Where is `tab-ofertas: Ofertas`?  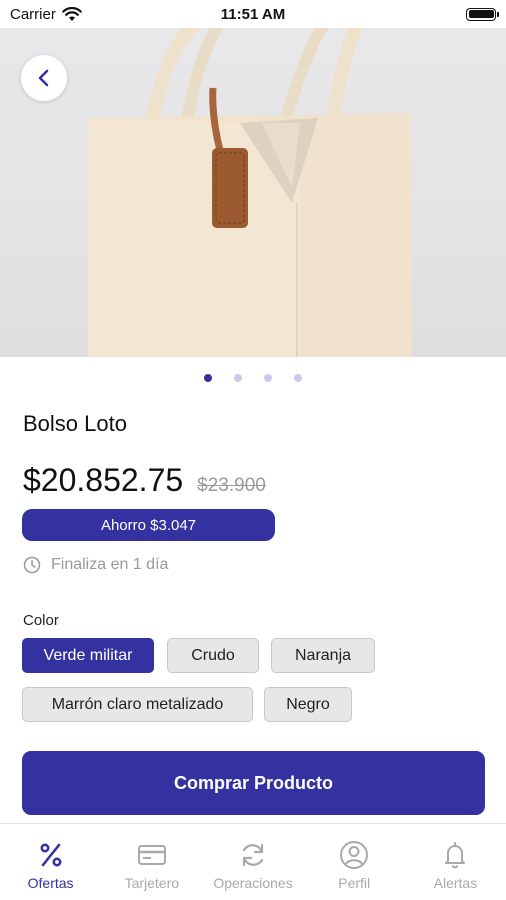
tab-ofertas: Ofertas is located at coordinates (50, 862).